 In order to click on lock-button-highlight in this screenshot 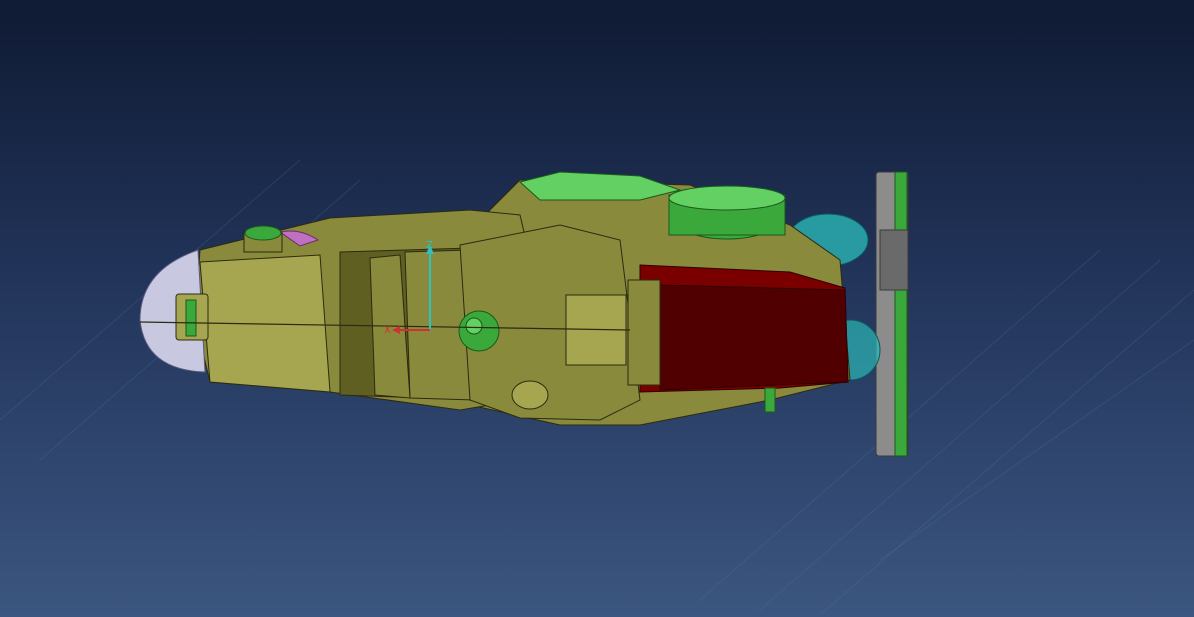, I will do `click(474, 326)`.